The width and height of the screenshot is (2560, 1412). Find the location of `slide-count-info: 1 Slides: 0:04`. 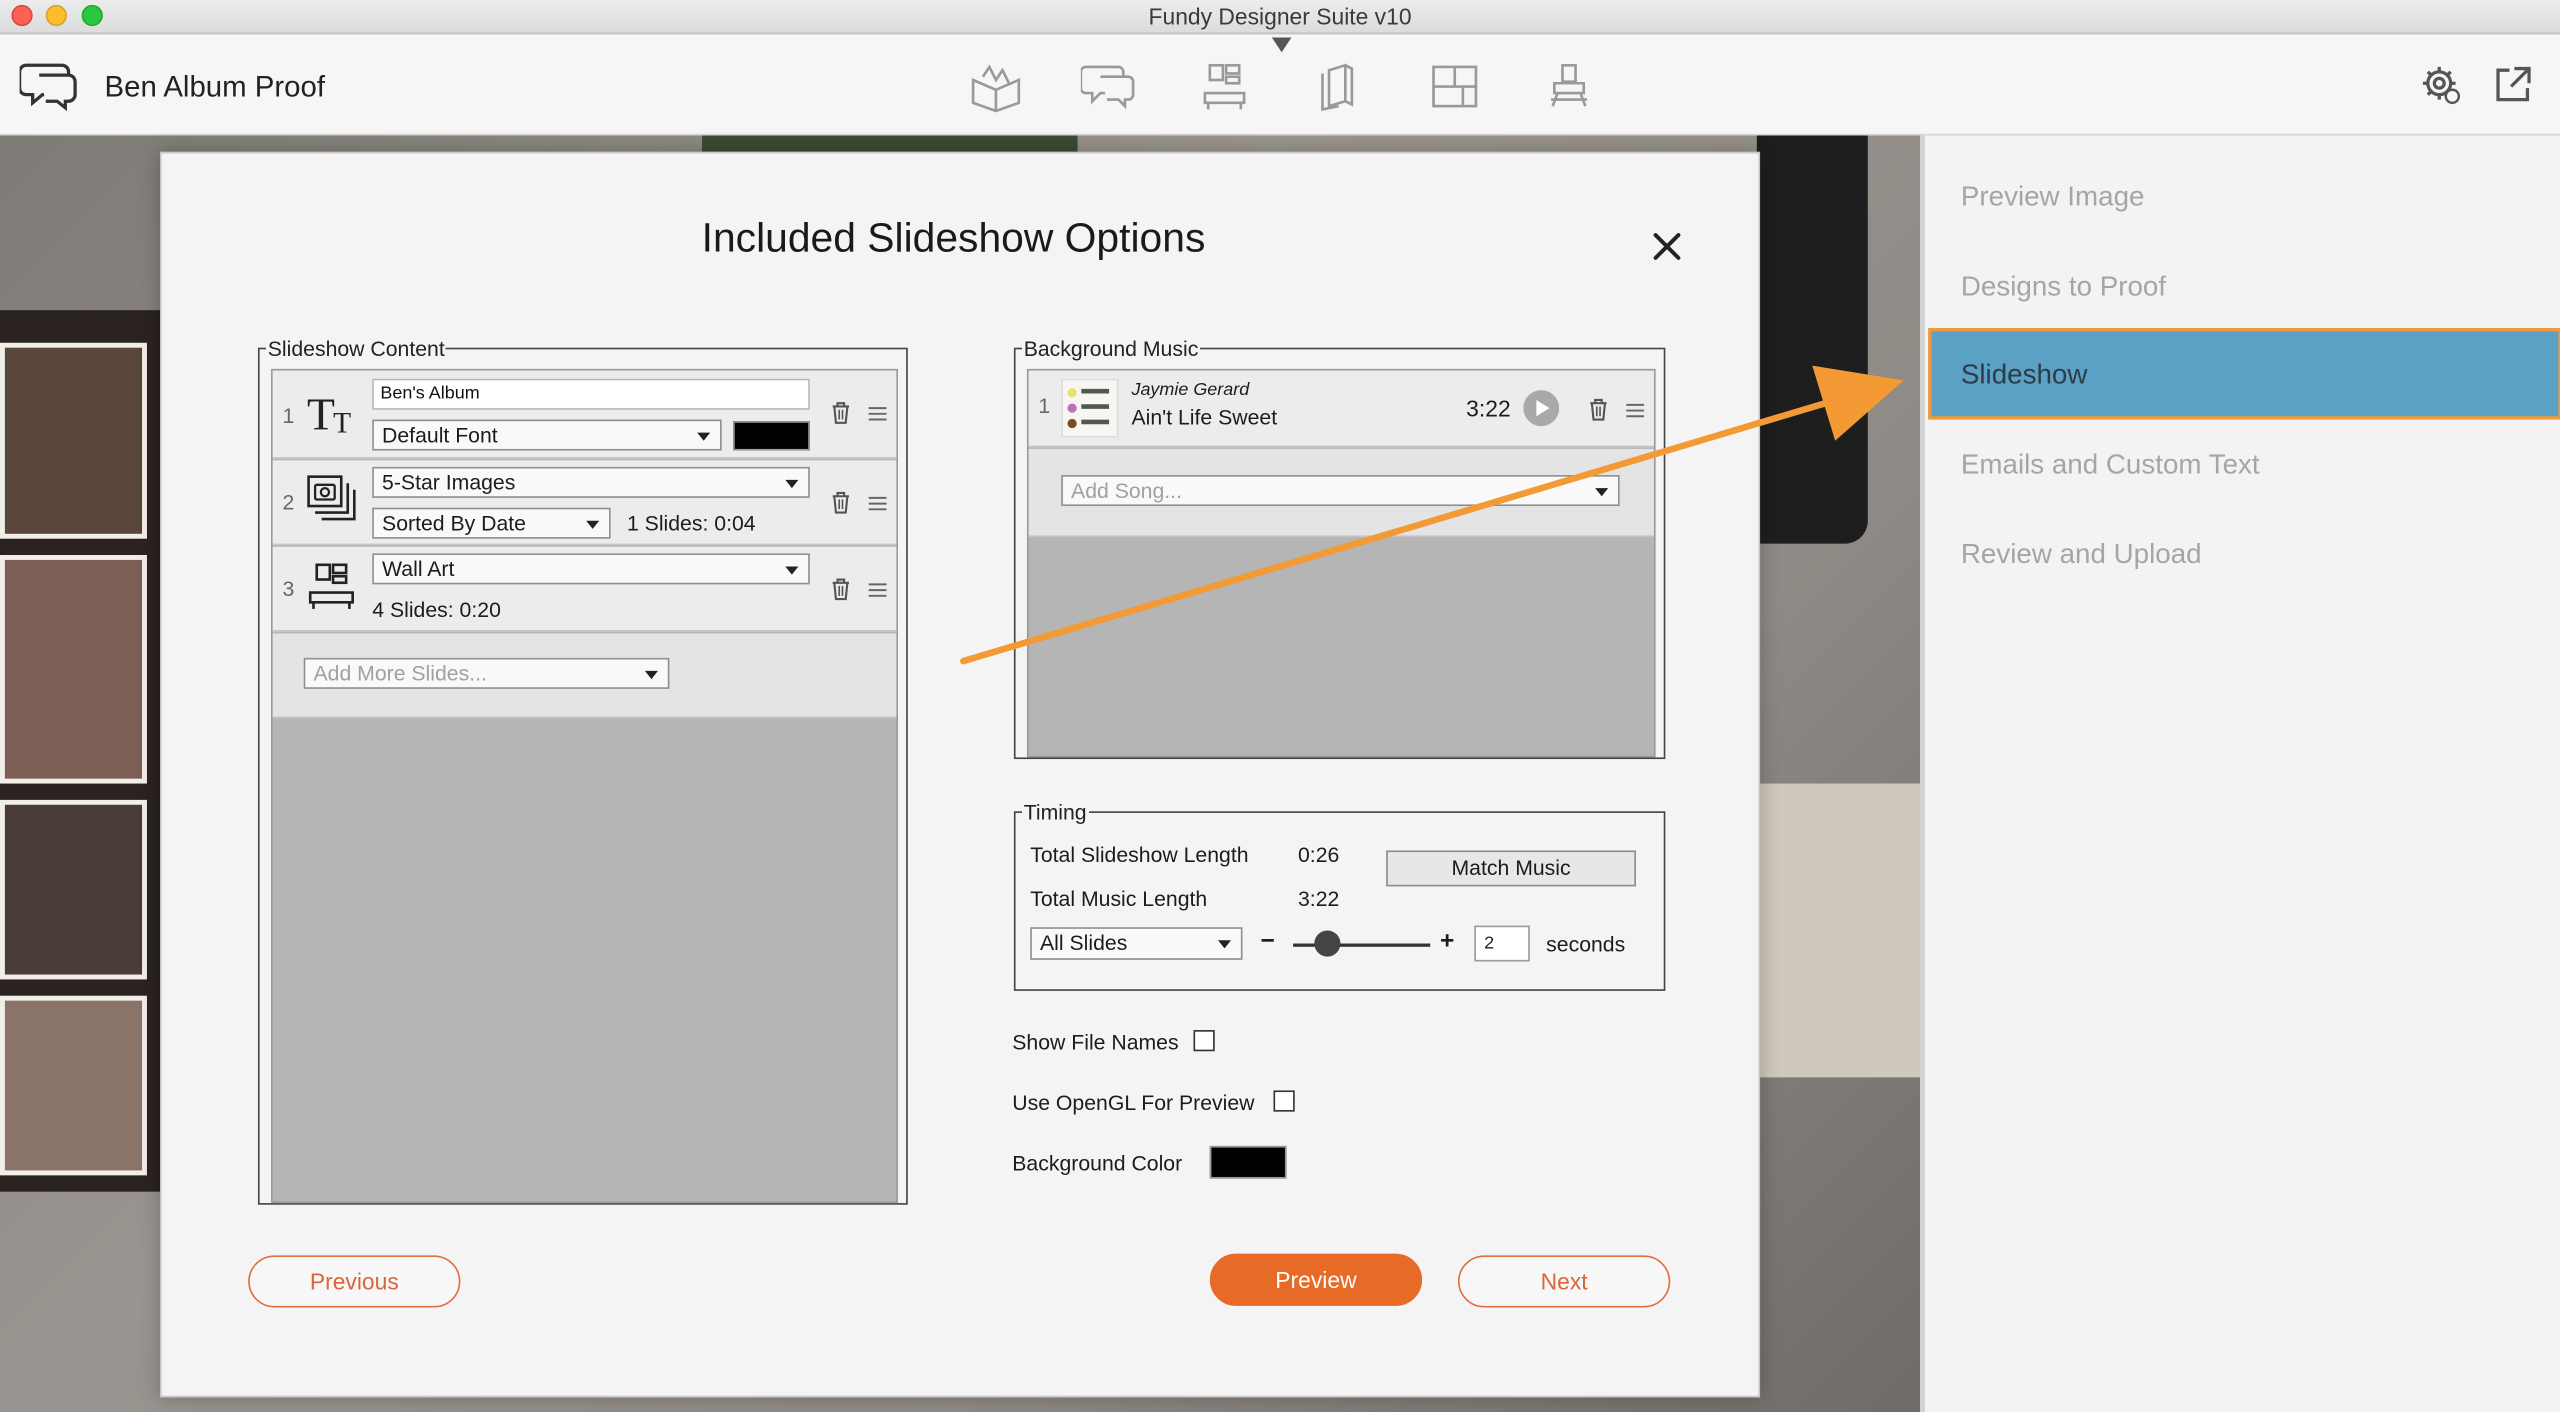

slide-count-info: 1 Slides: 0:04 is located at coordinates (691, 523).